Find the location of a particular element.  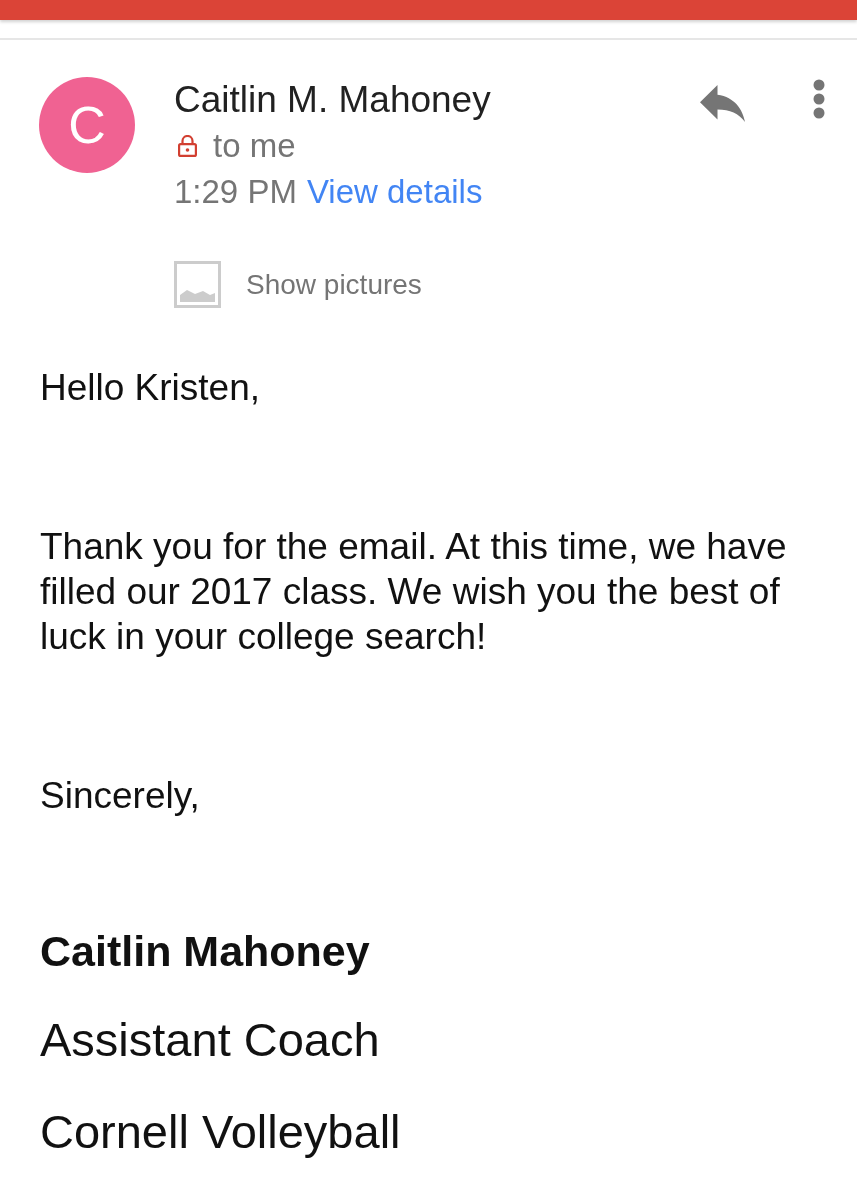

show-pictures-button: Show pictures is located at coordinates (298, 284).